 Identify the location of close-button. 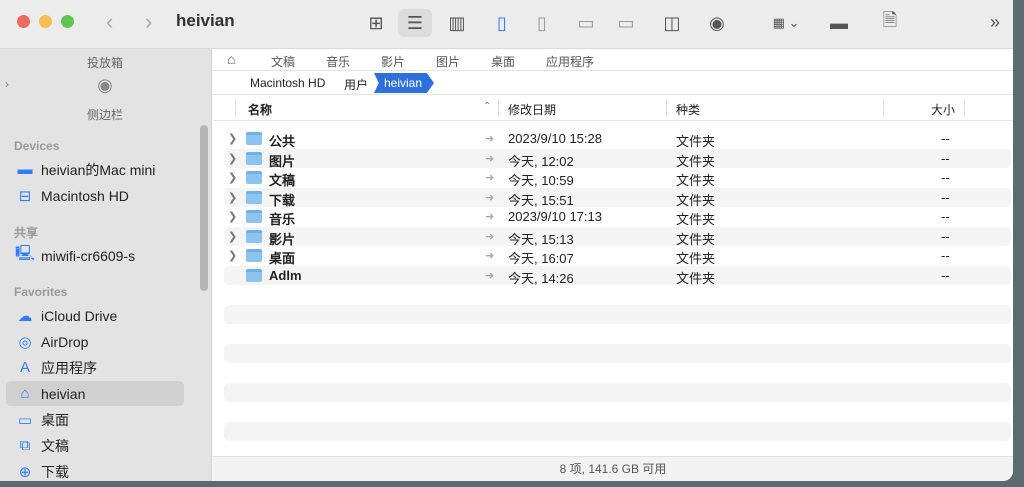
(23, 21).